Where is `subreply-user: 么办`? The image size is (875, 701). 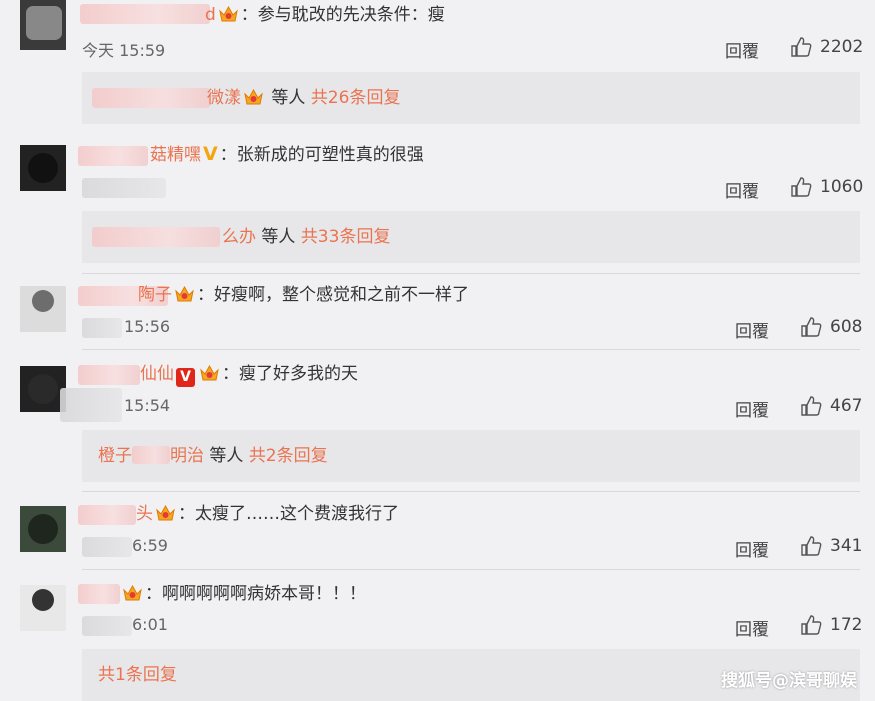
subreply-user: 么办 is located at coordinates (239, 237).